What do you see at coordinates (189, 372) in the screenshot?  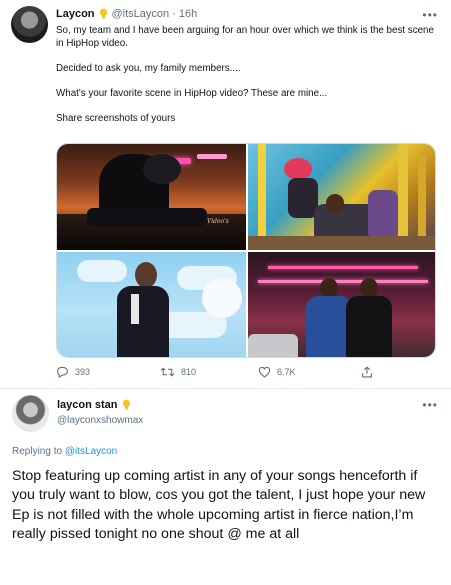 I see `retweet-count: 810` at bounding box center [189, 372].